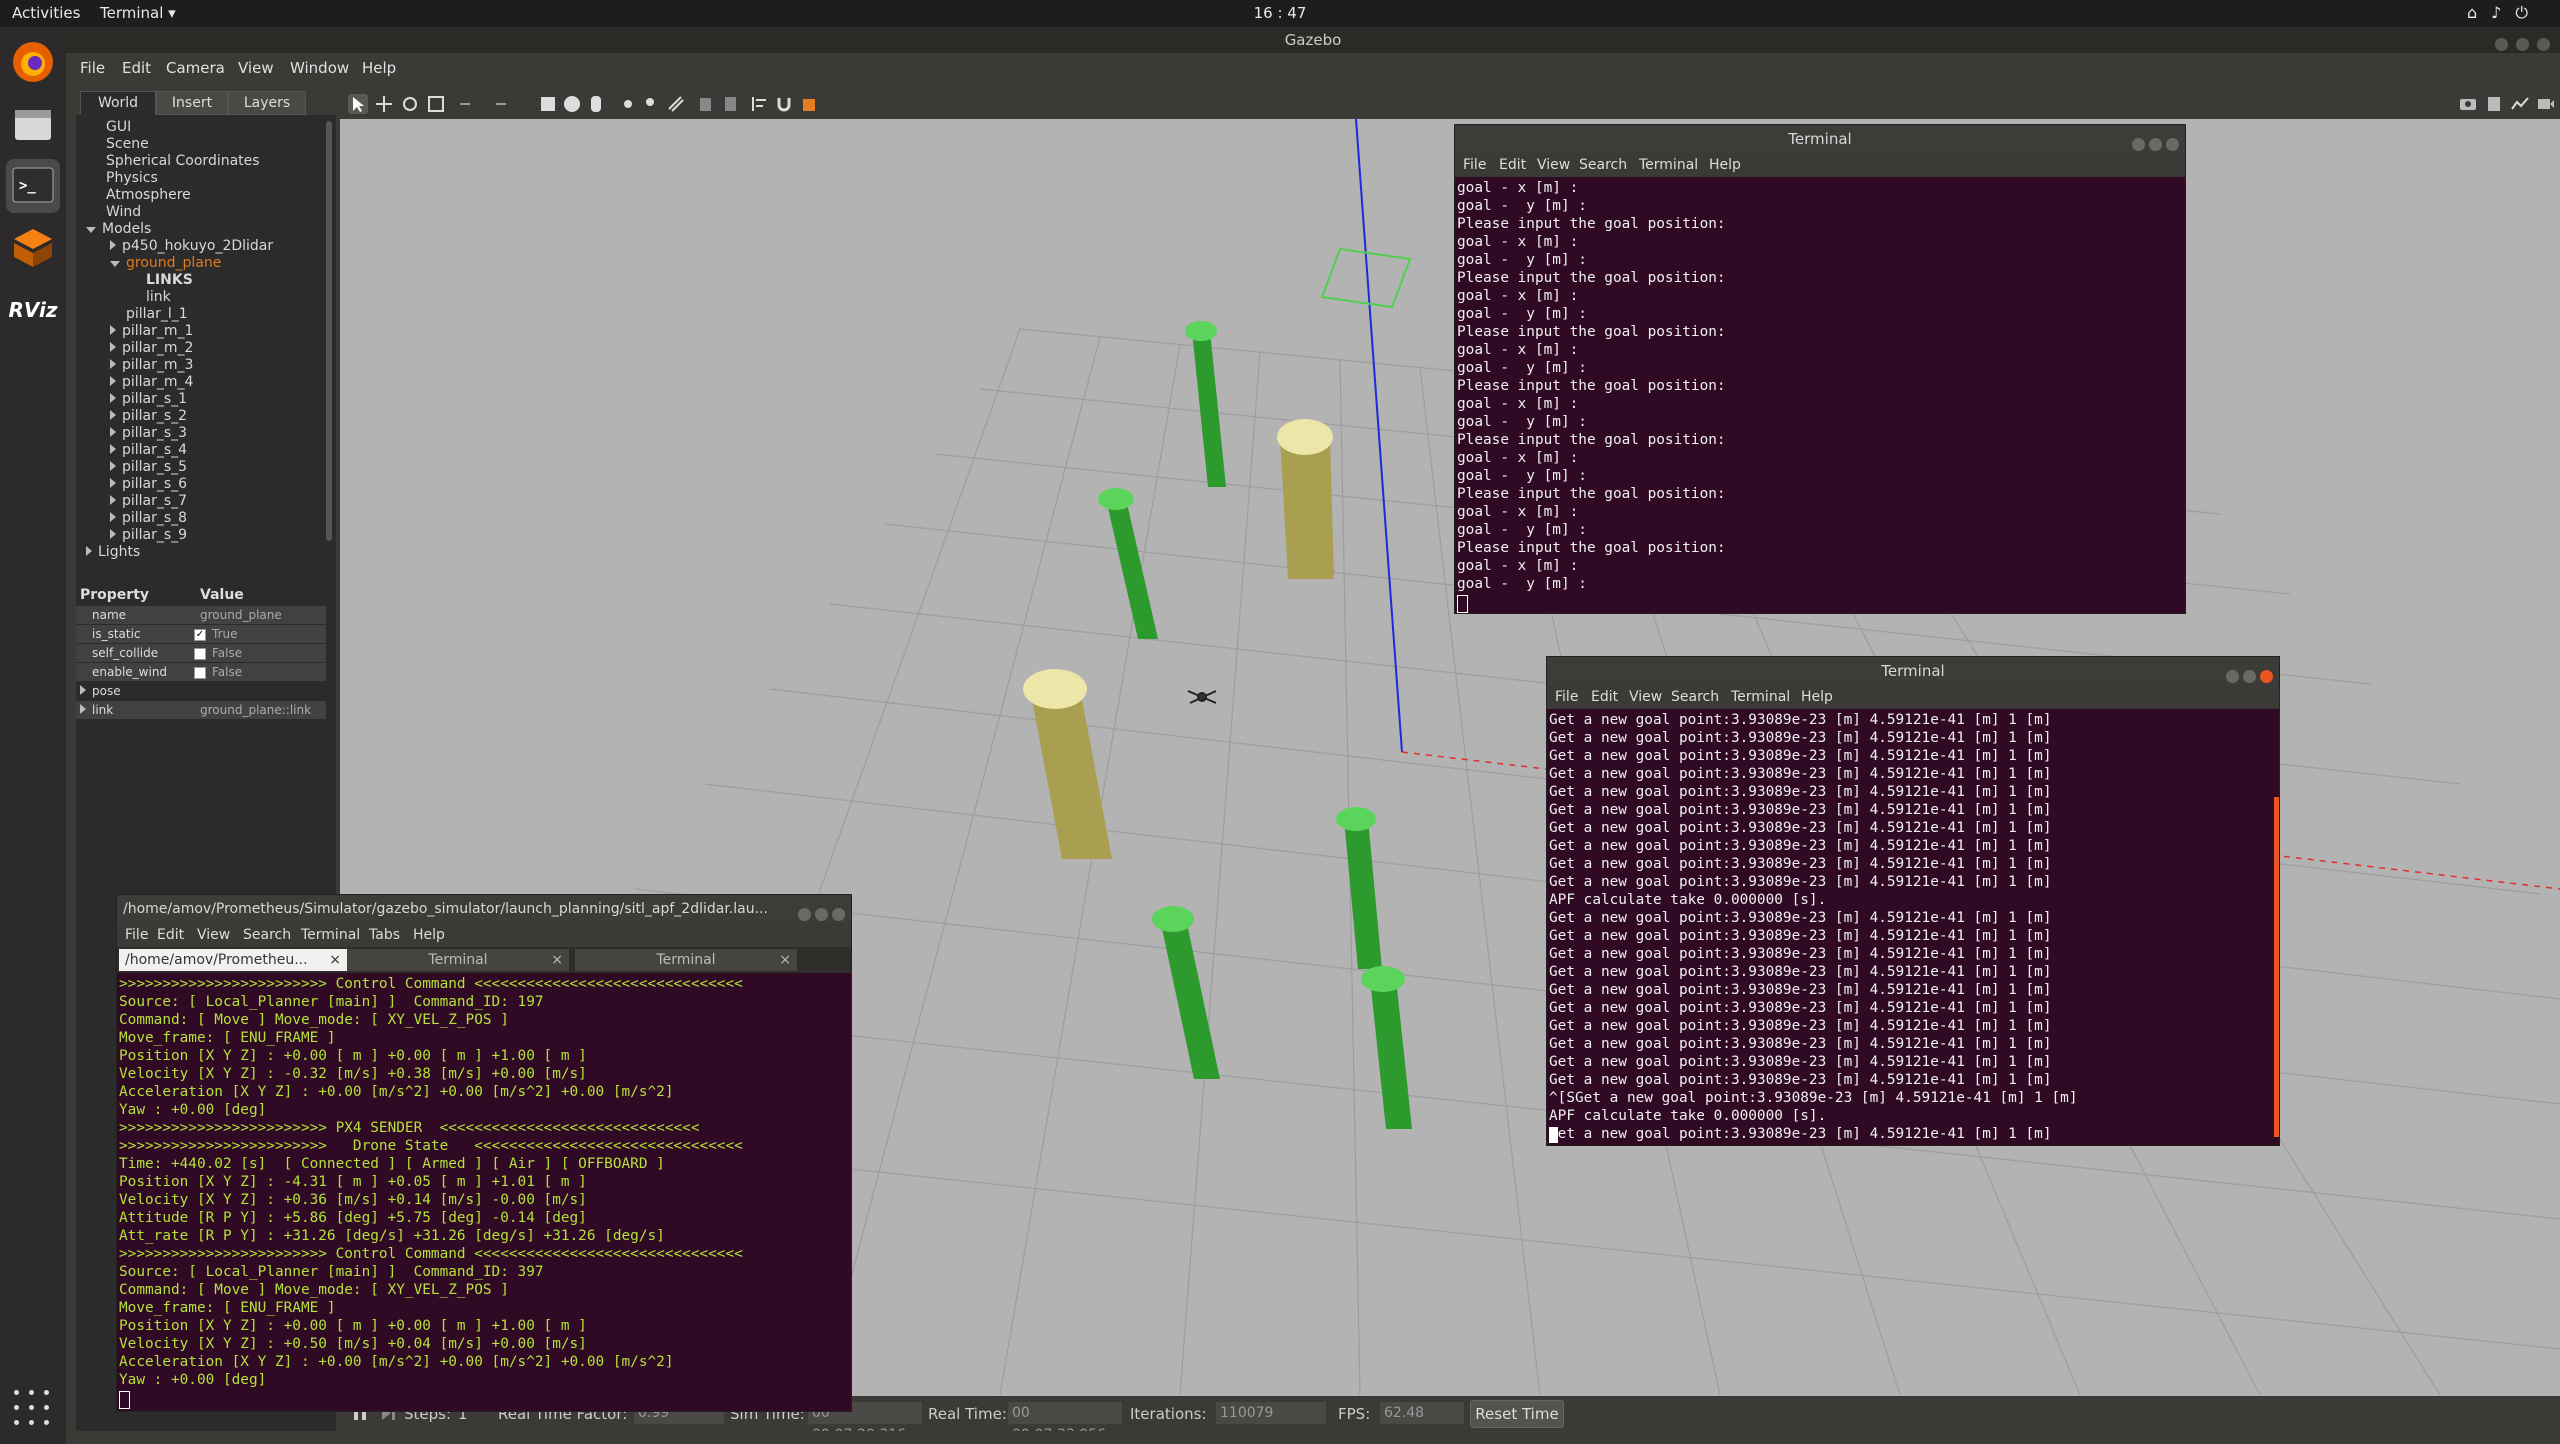 This screenshot has height=1444, width=2560. I want to click on tree-item-pillar: pillar_m_2, so click(151, 348).